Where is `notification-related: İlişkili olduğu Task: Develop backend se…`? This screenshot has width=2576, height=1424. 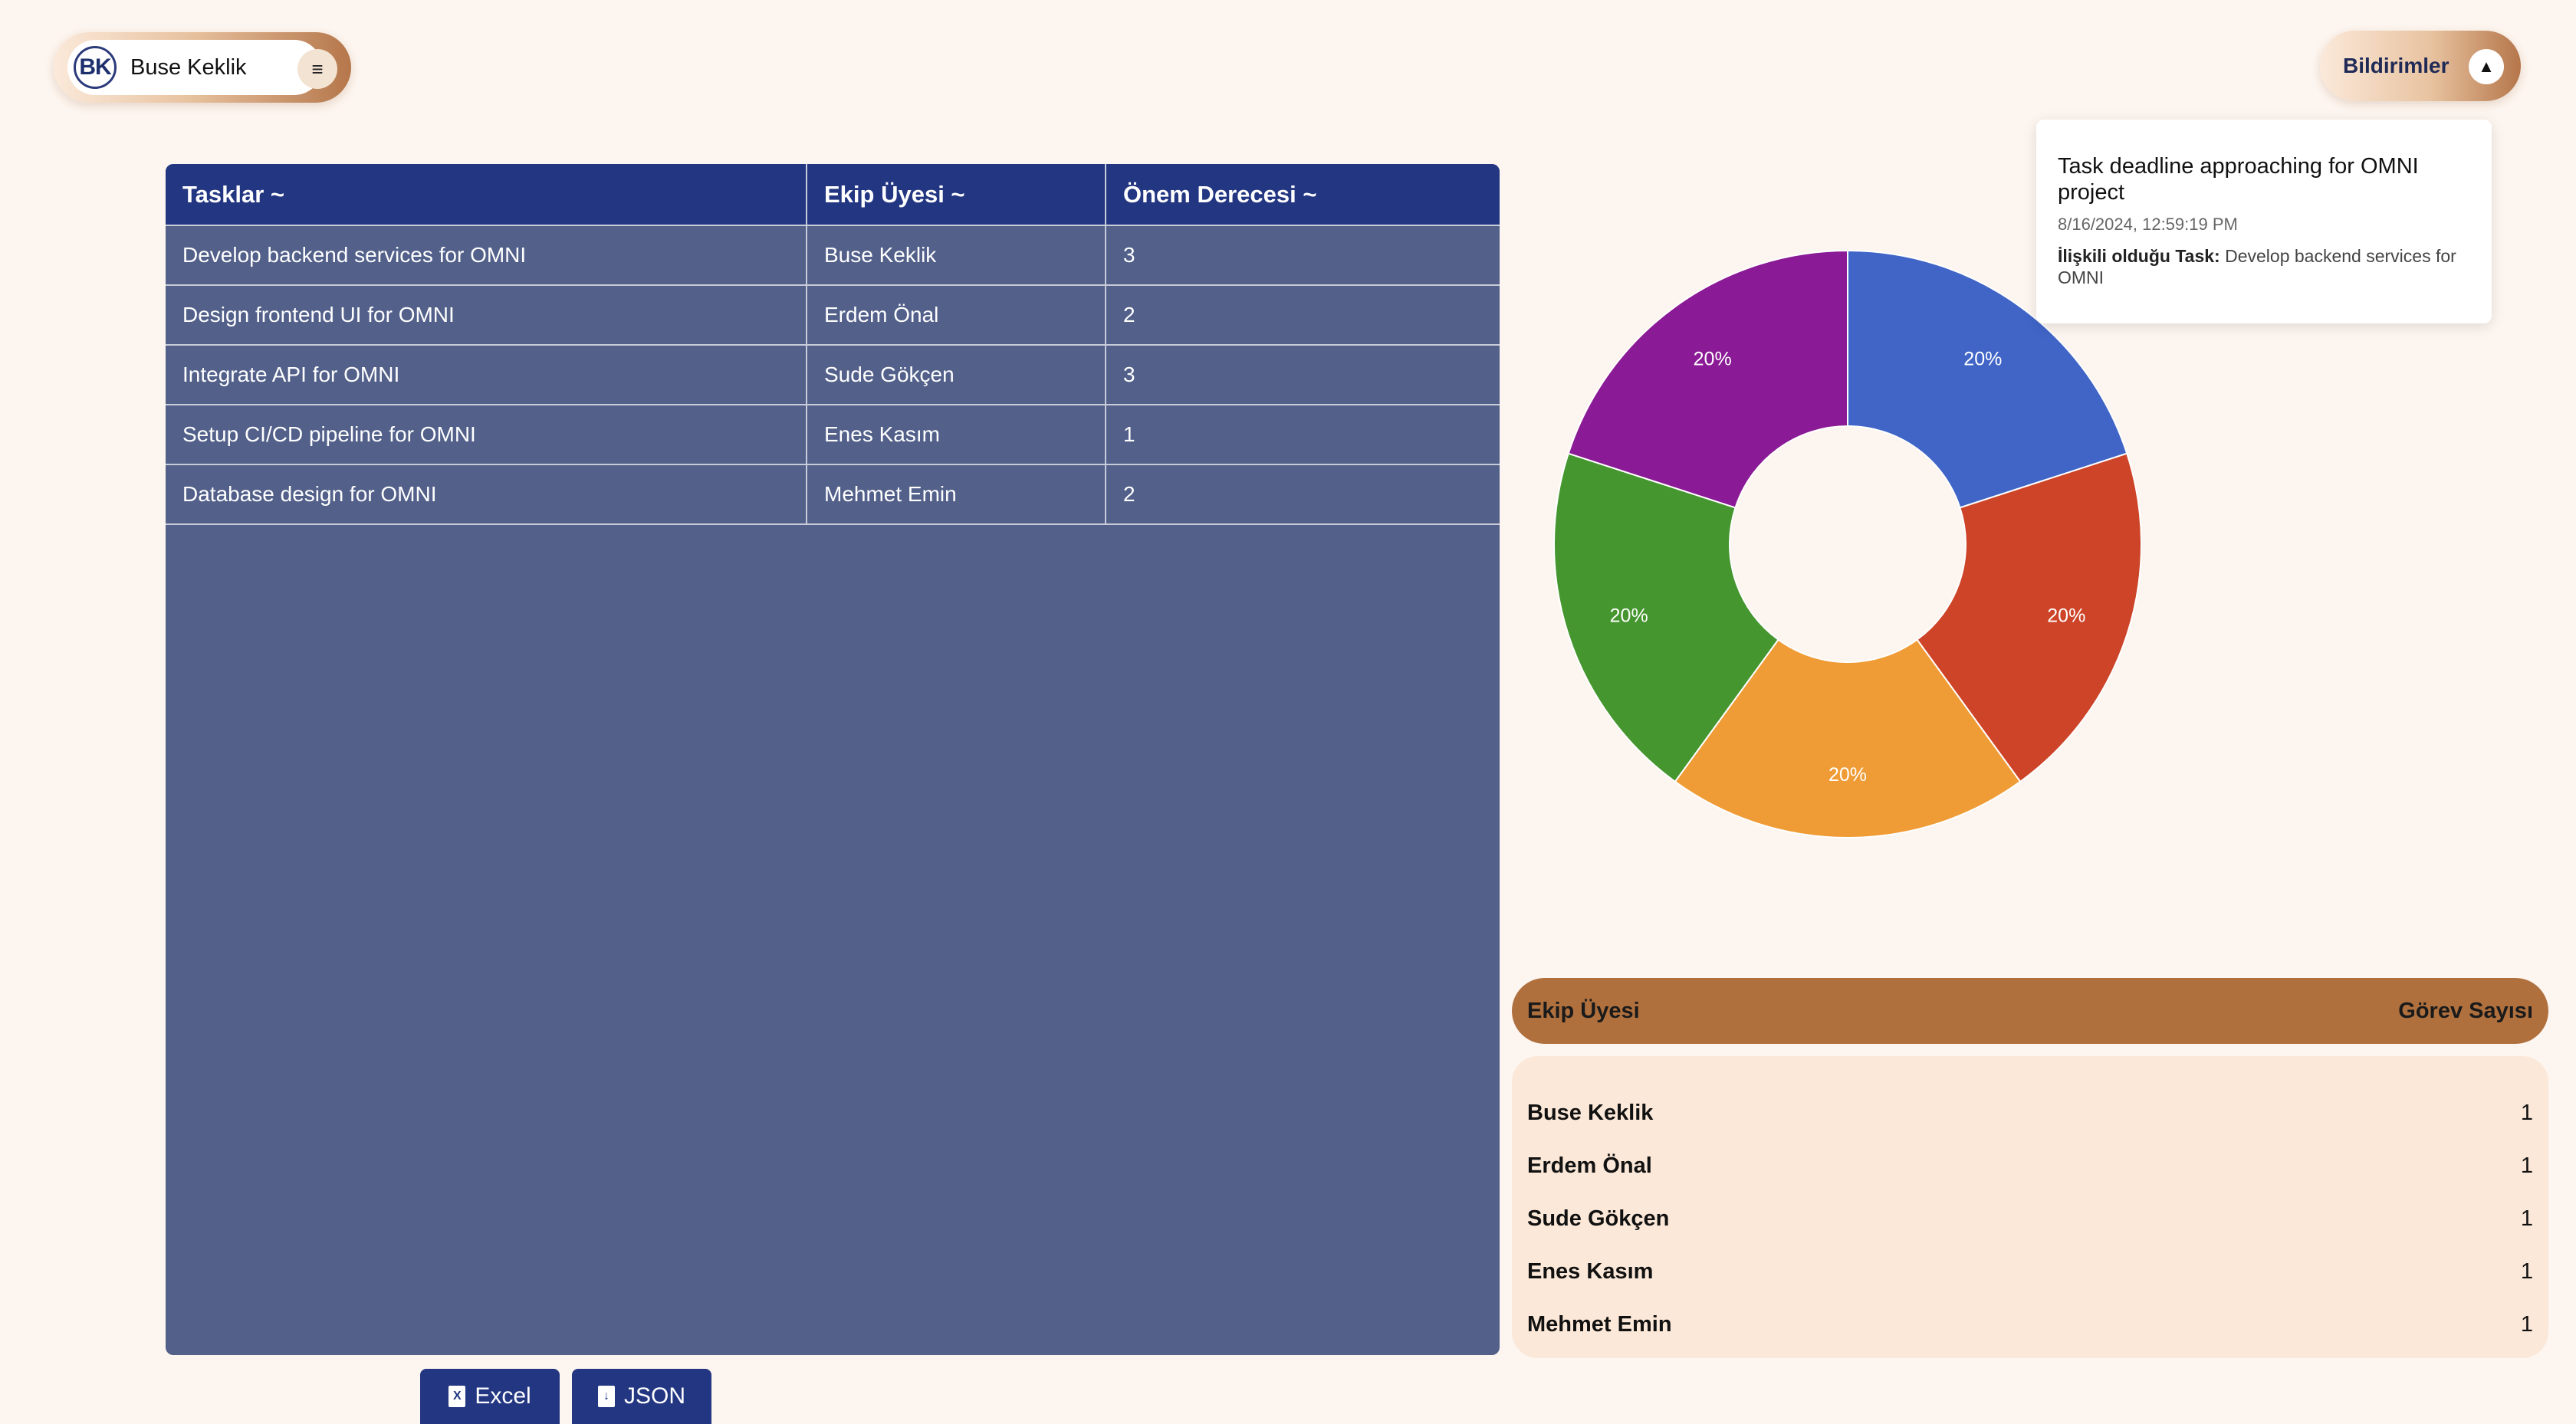
notification-related: İlişkili olduğu Task: Develop backend se… is located at coordinates (2264, 266).